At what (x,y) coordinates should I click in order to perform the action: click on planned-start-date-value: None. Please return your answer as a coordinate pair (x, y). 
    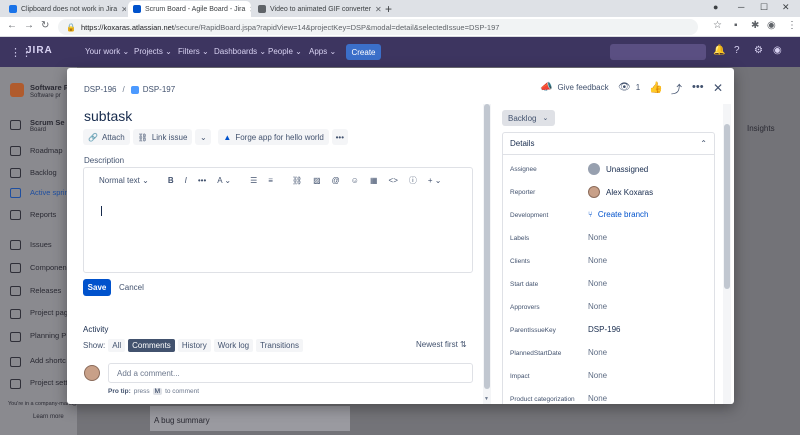
    Looking at the image, I should click on (597, 352).